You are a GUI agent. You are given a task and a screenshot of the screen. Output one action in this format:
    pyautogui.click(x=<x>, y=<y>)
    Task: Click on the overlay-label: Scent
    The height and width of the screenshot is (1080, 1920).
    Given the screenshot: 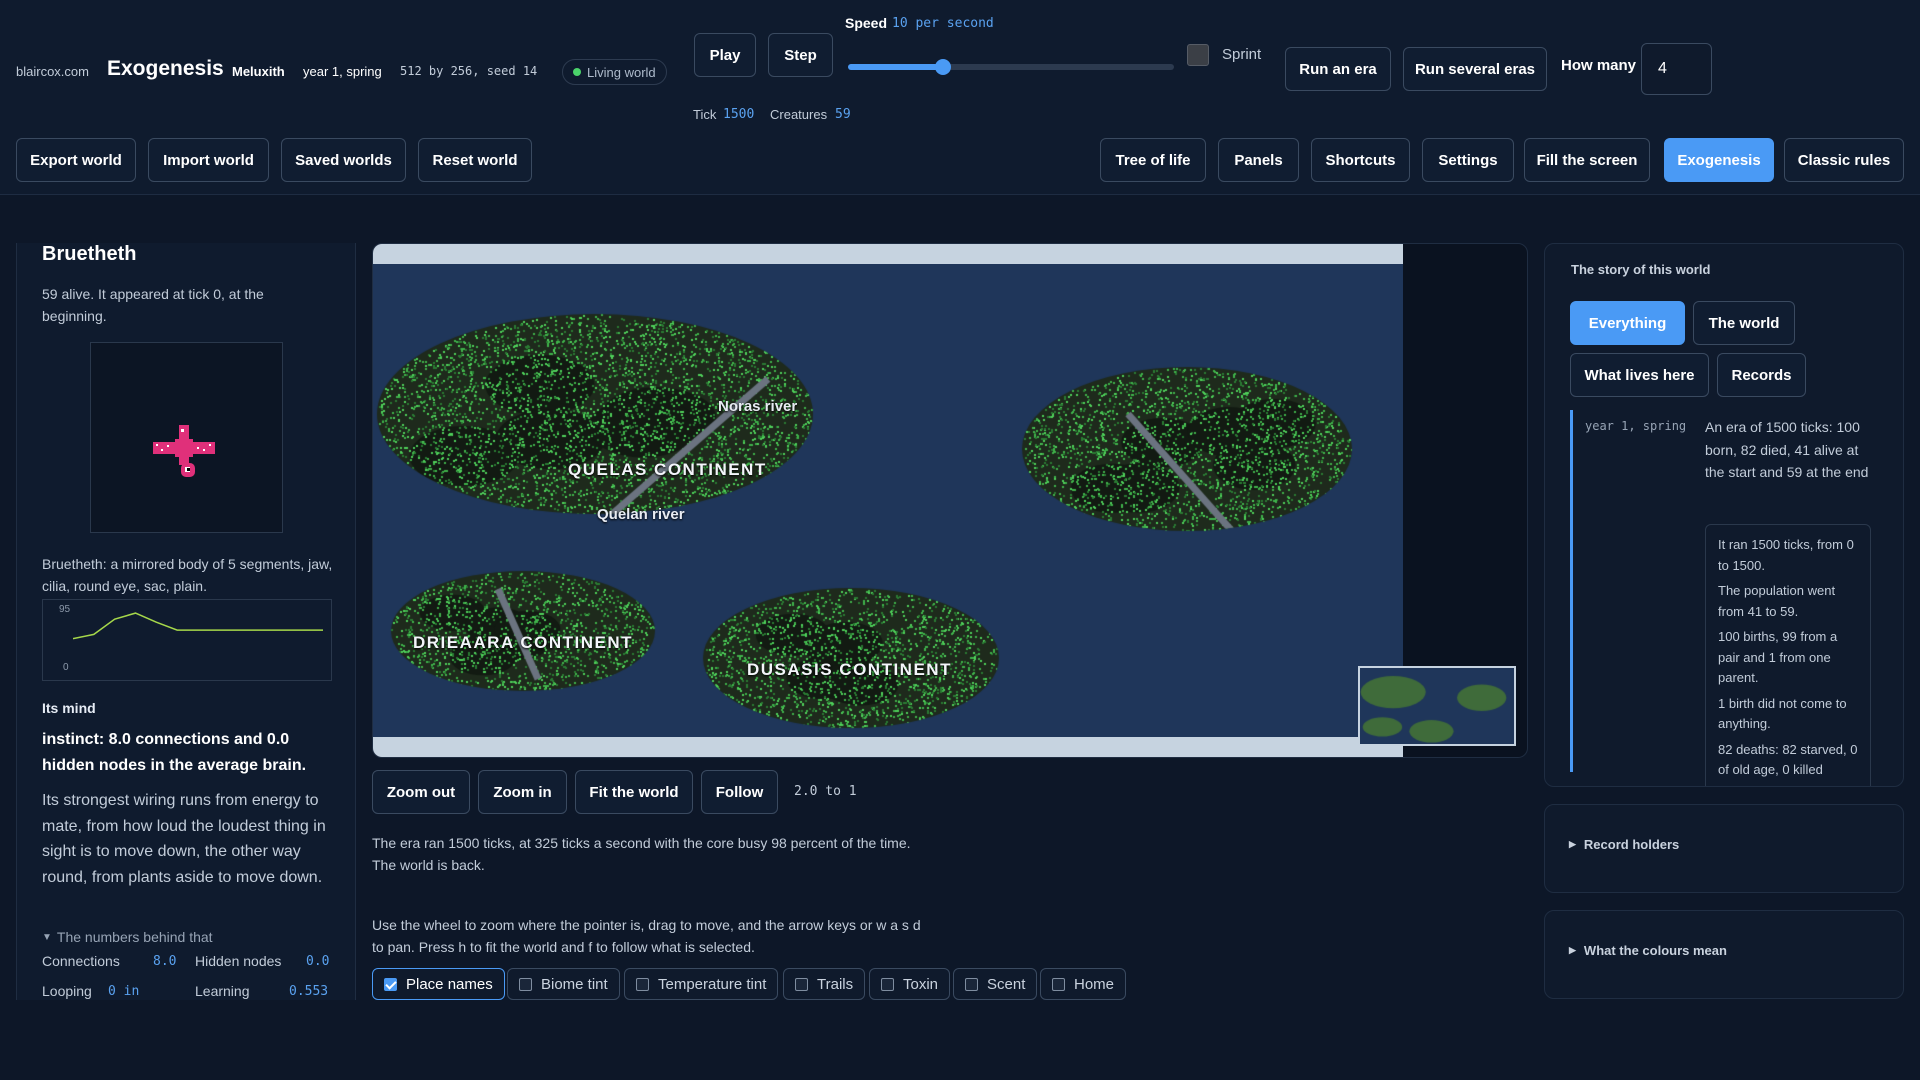 What is the action you would take?
    pyautogui.click(x=1006, y=984)
    